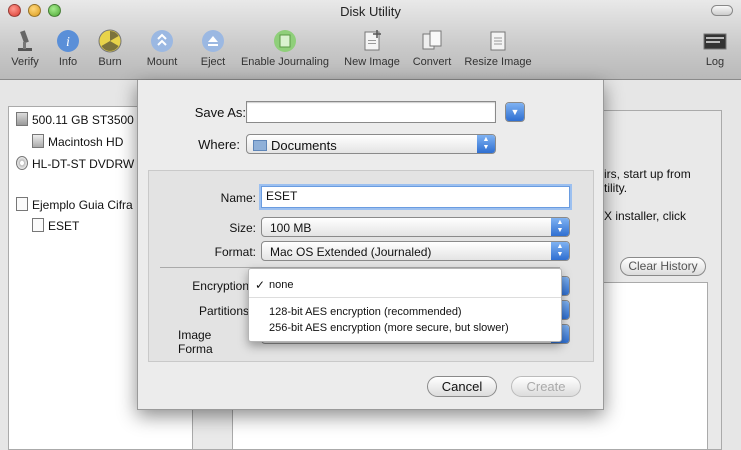 Image resolution: width=741 pixels, height=450 pixels. What do you see at coordinates (260, 145) in the screenshot?
I see `folder-icon` at bounding box center [260, 145].